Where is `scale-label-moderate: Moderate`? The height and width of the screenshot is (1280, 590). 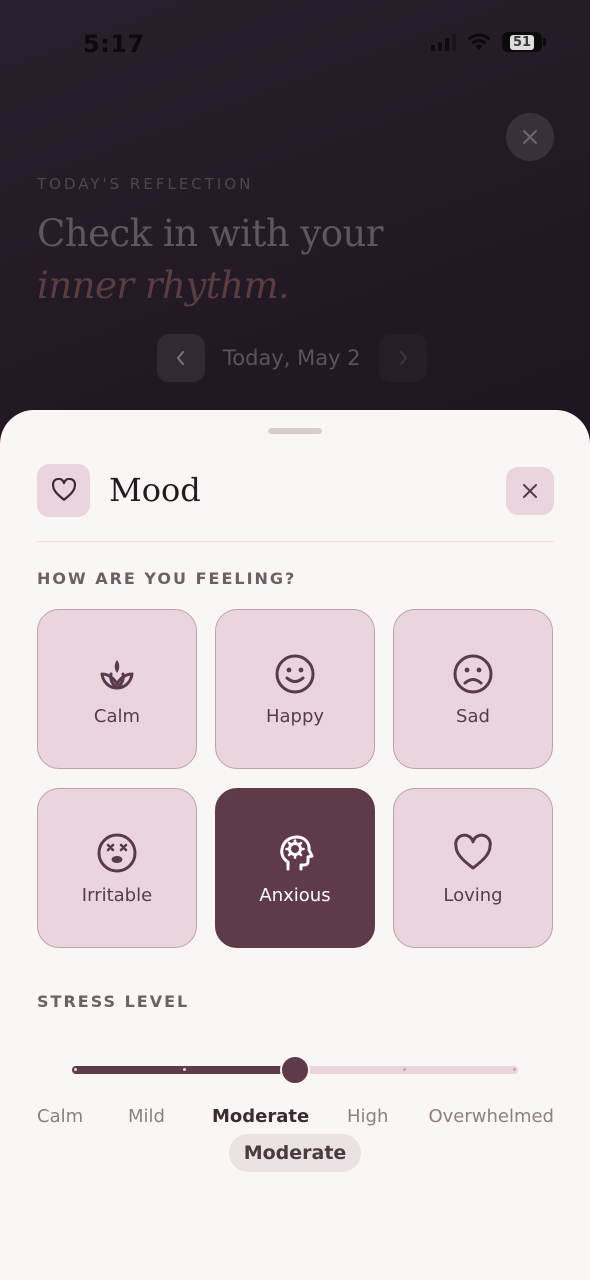
scale-label-moderate: Moderate is located at coordinates (260, 1116).